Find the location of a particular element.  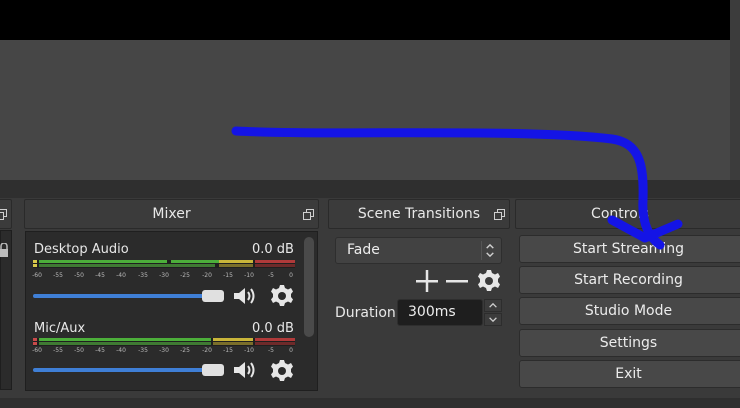

studio-mode-button: Studio Mode is located at coordinates (629, 311).